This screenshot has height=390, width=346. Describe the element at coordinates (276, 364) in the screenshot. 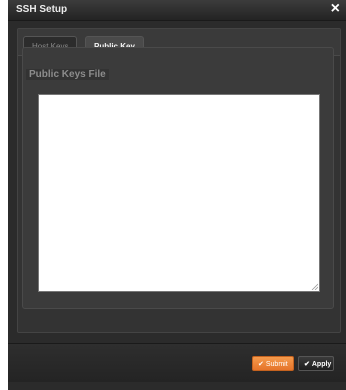

I see `submit-label: Submit` at that location.